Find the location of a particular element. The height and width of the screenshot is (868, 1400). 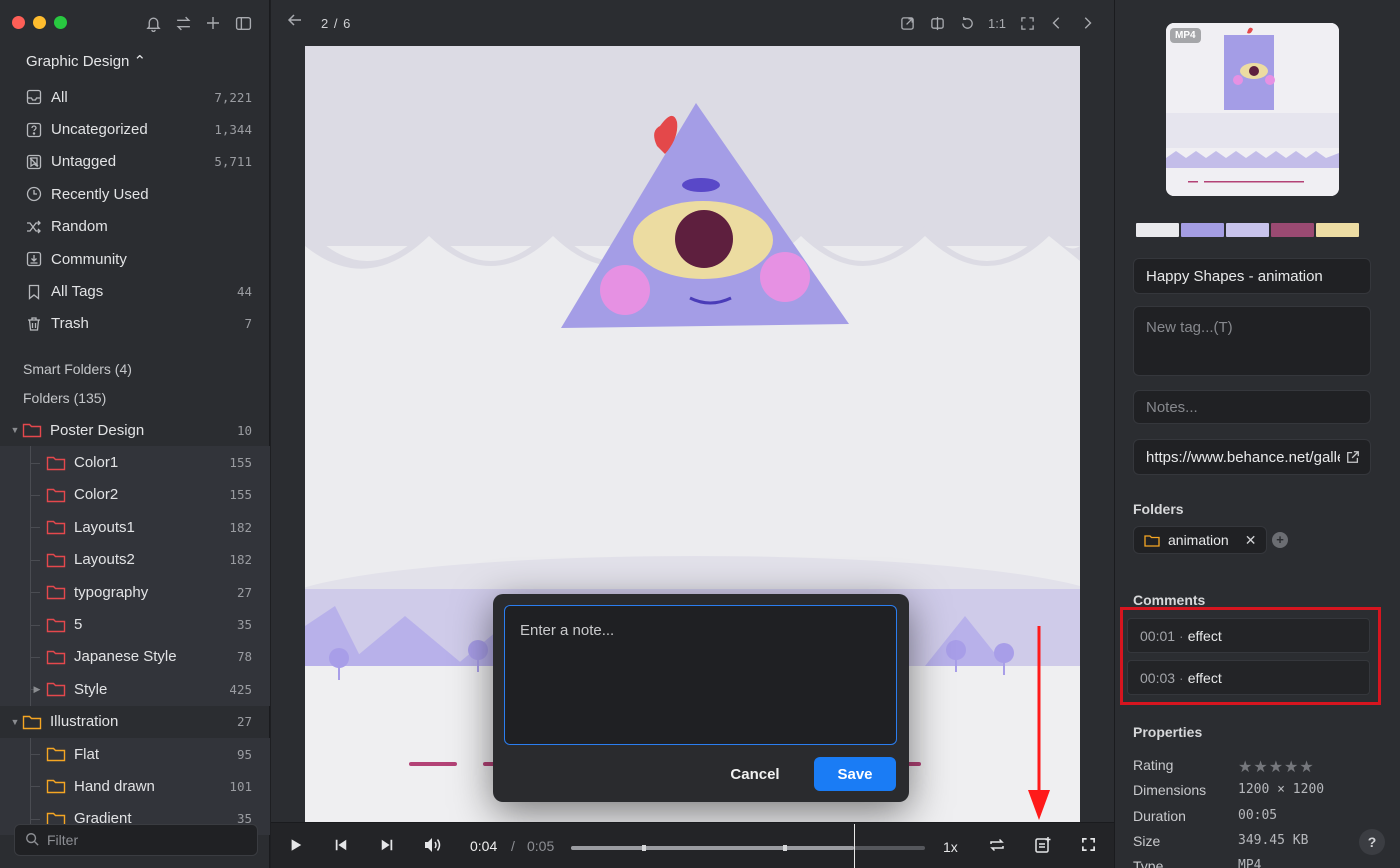

plus-icon is located at coordinates (213, 23).